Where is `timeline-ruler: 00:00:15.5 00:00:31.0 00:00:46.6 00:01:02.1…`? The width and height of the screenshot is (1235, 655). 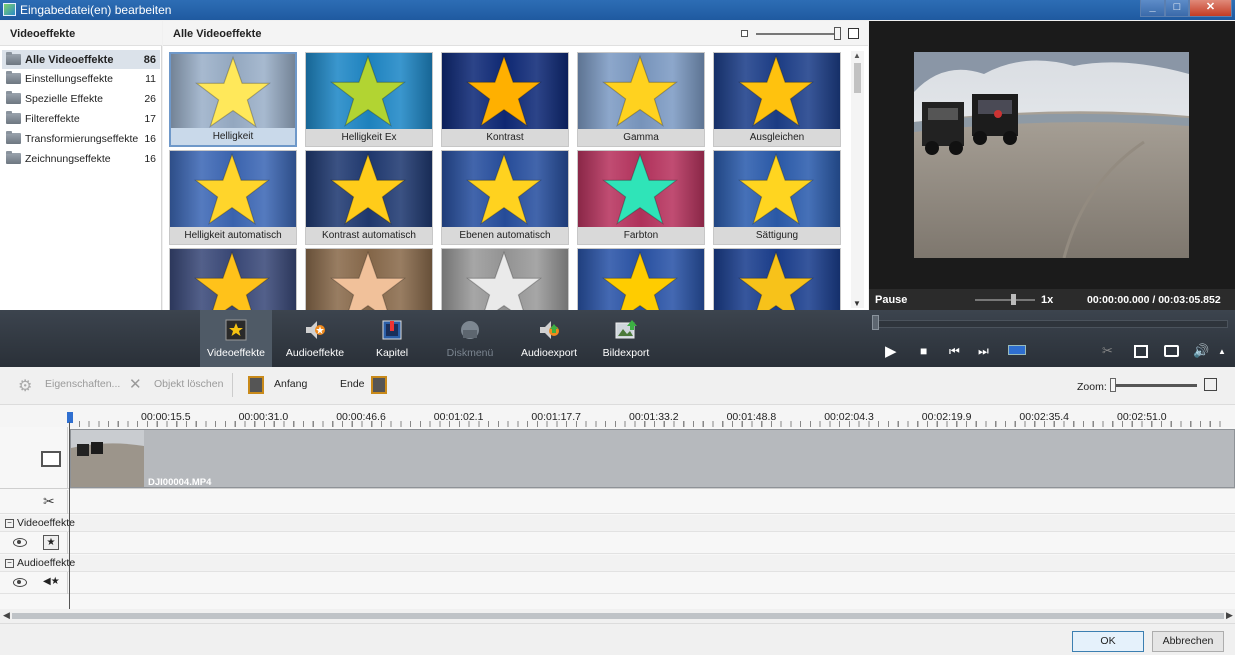
timeline-ruler: 00:00:15.5 00:00:31.0 00:00:46.6 00:01:02.1… is located at coordinates (617, 416).